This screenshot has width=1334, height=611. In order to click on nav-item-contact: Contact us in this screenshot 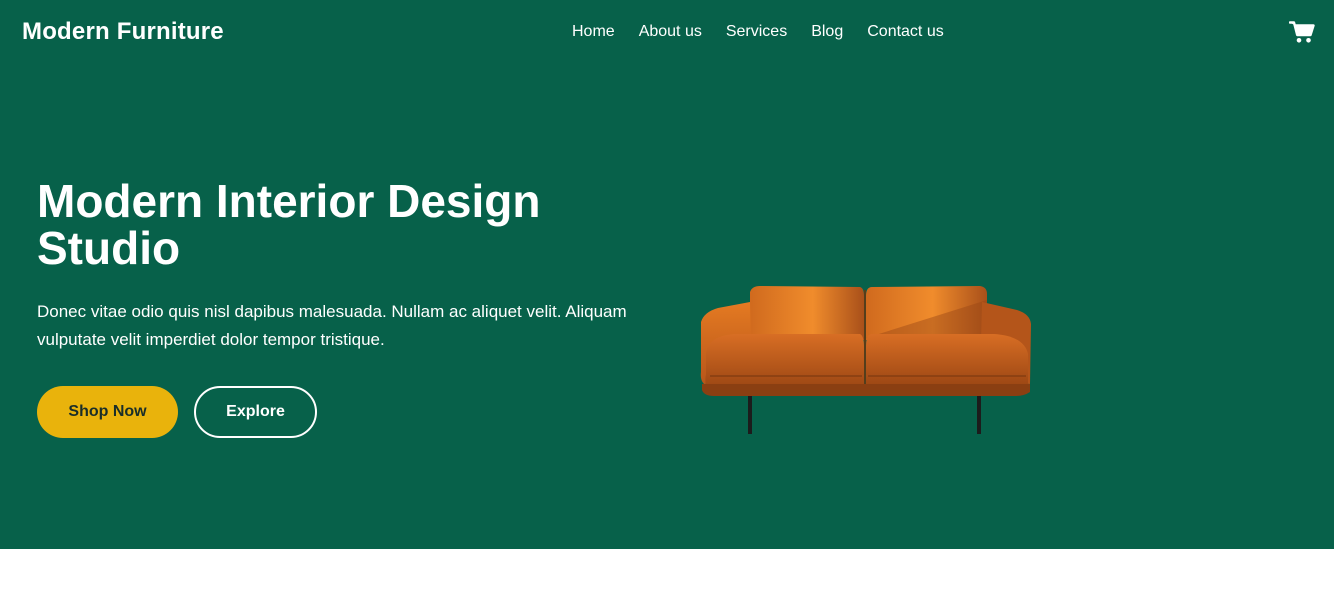, I will do `click(905, 32)`.